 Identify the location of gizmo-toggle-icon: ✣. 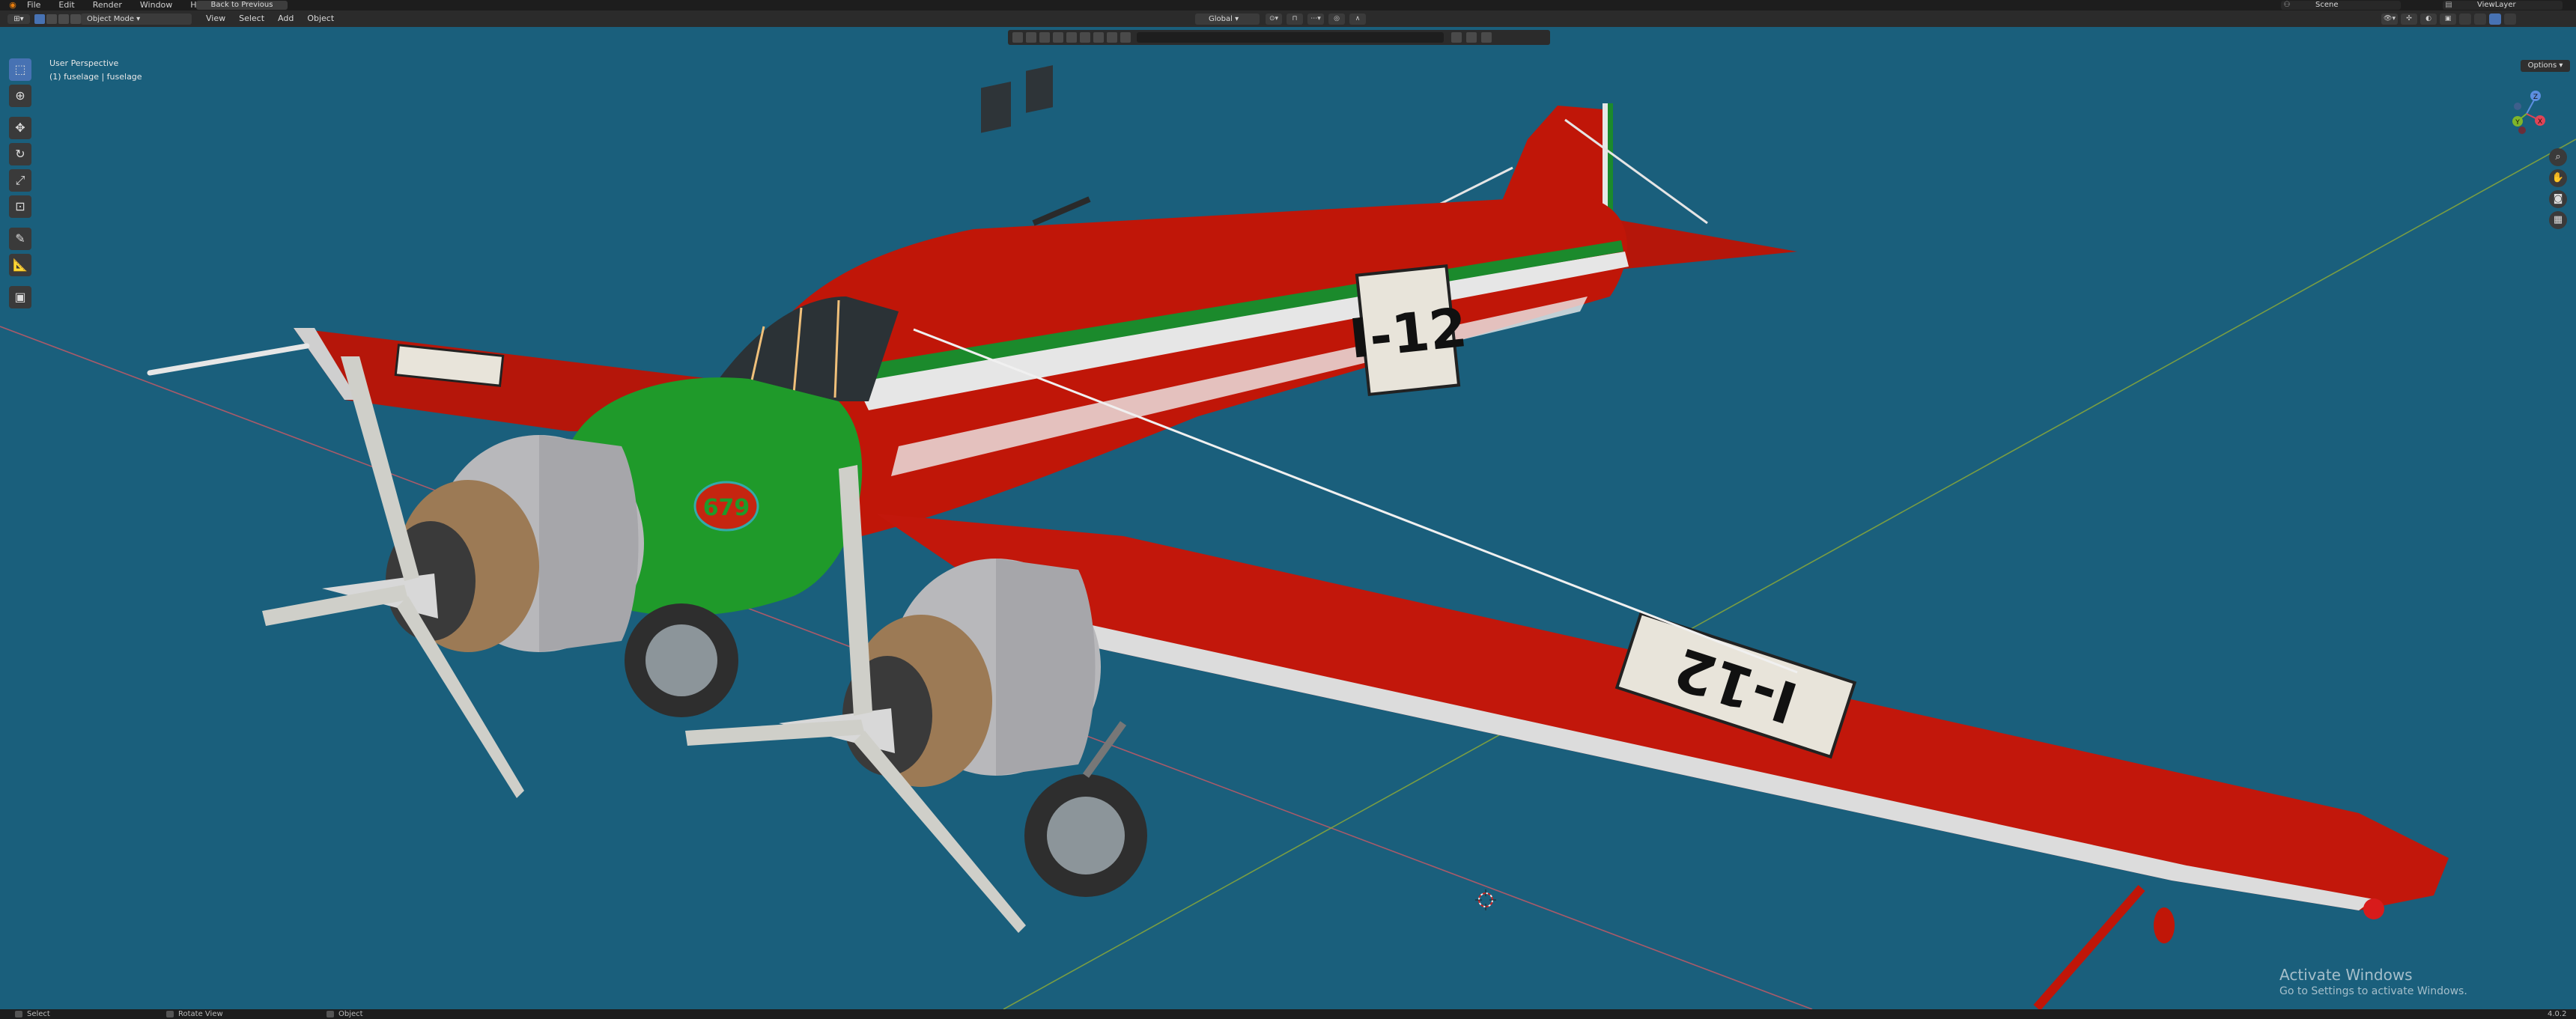
(2409, 19).